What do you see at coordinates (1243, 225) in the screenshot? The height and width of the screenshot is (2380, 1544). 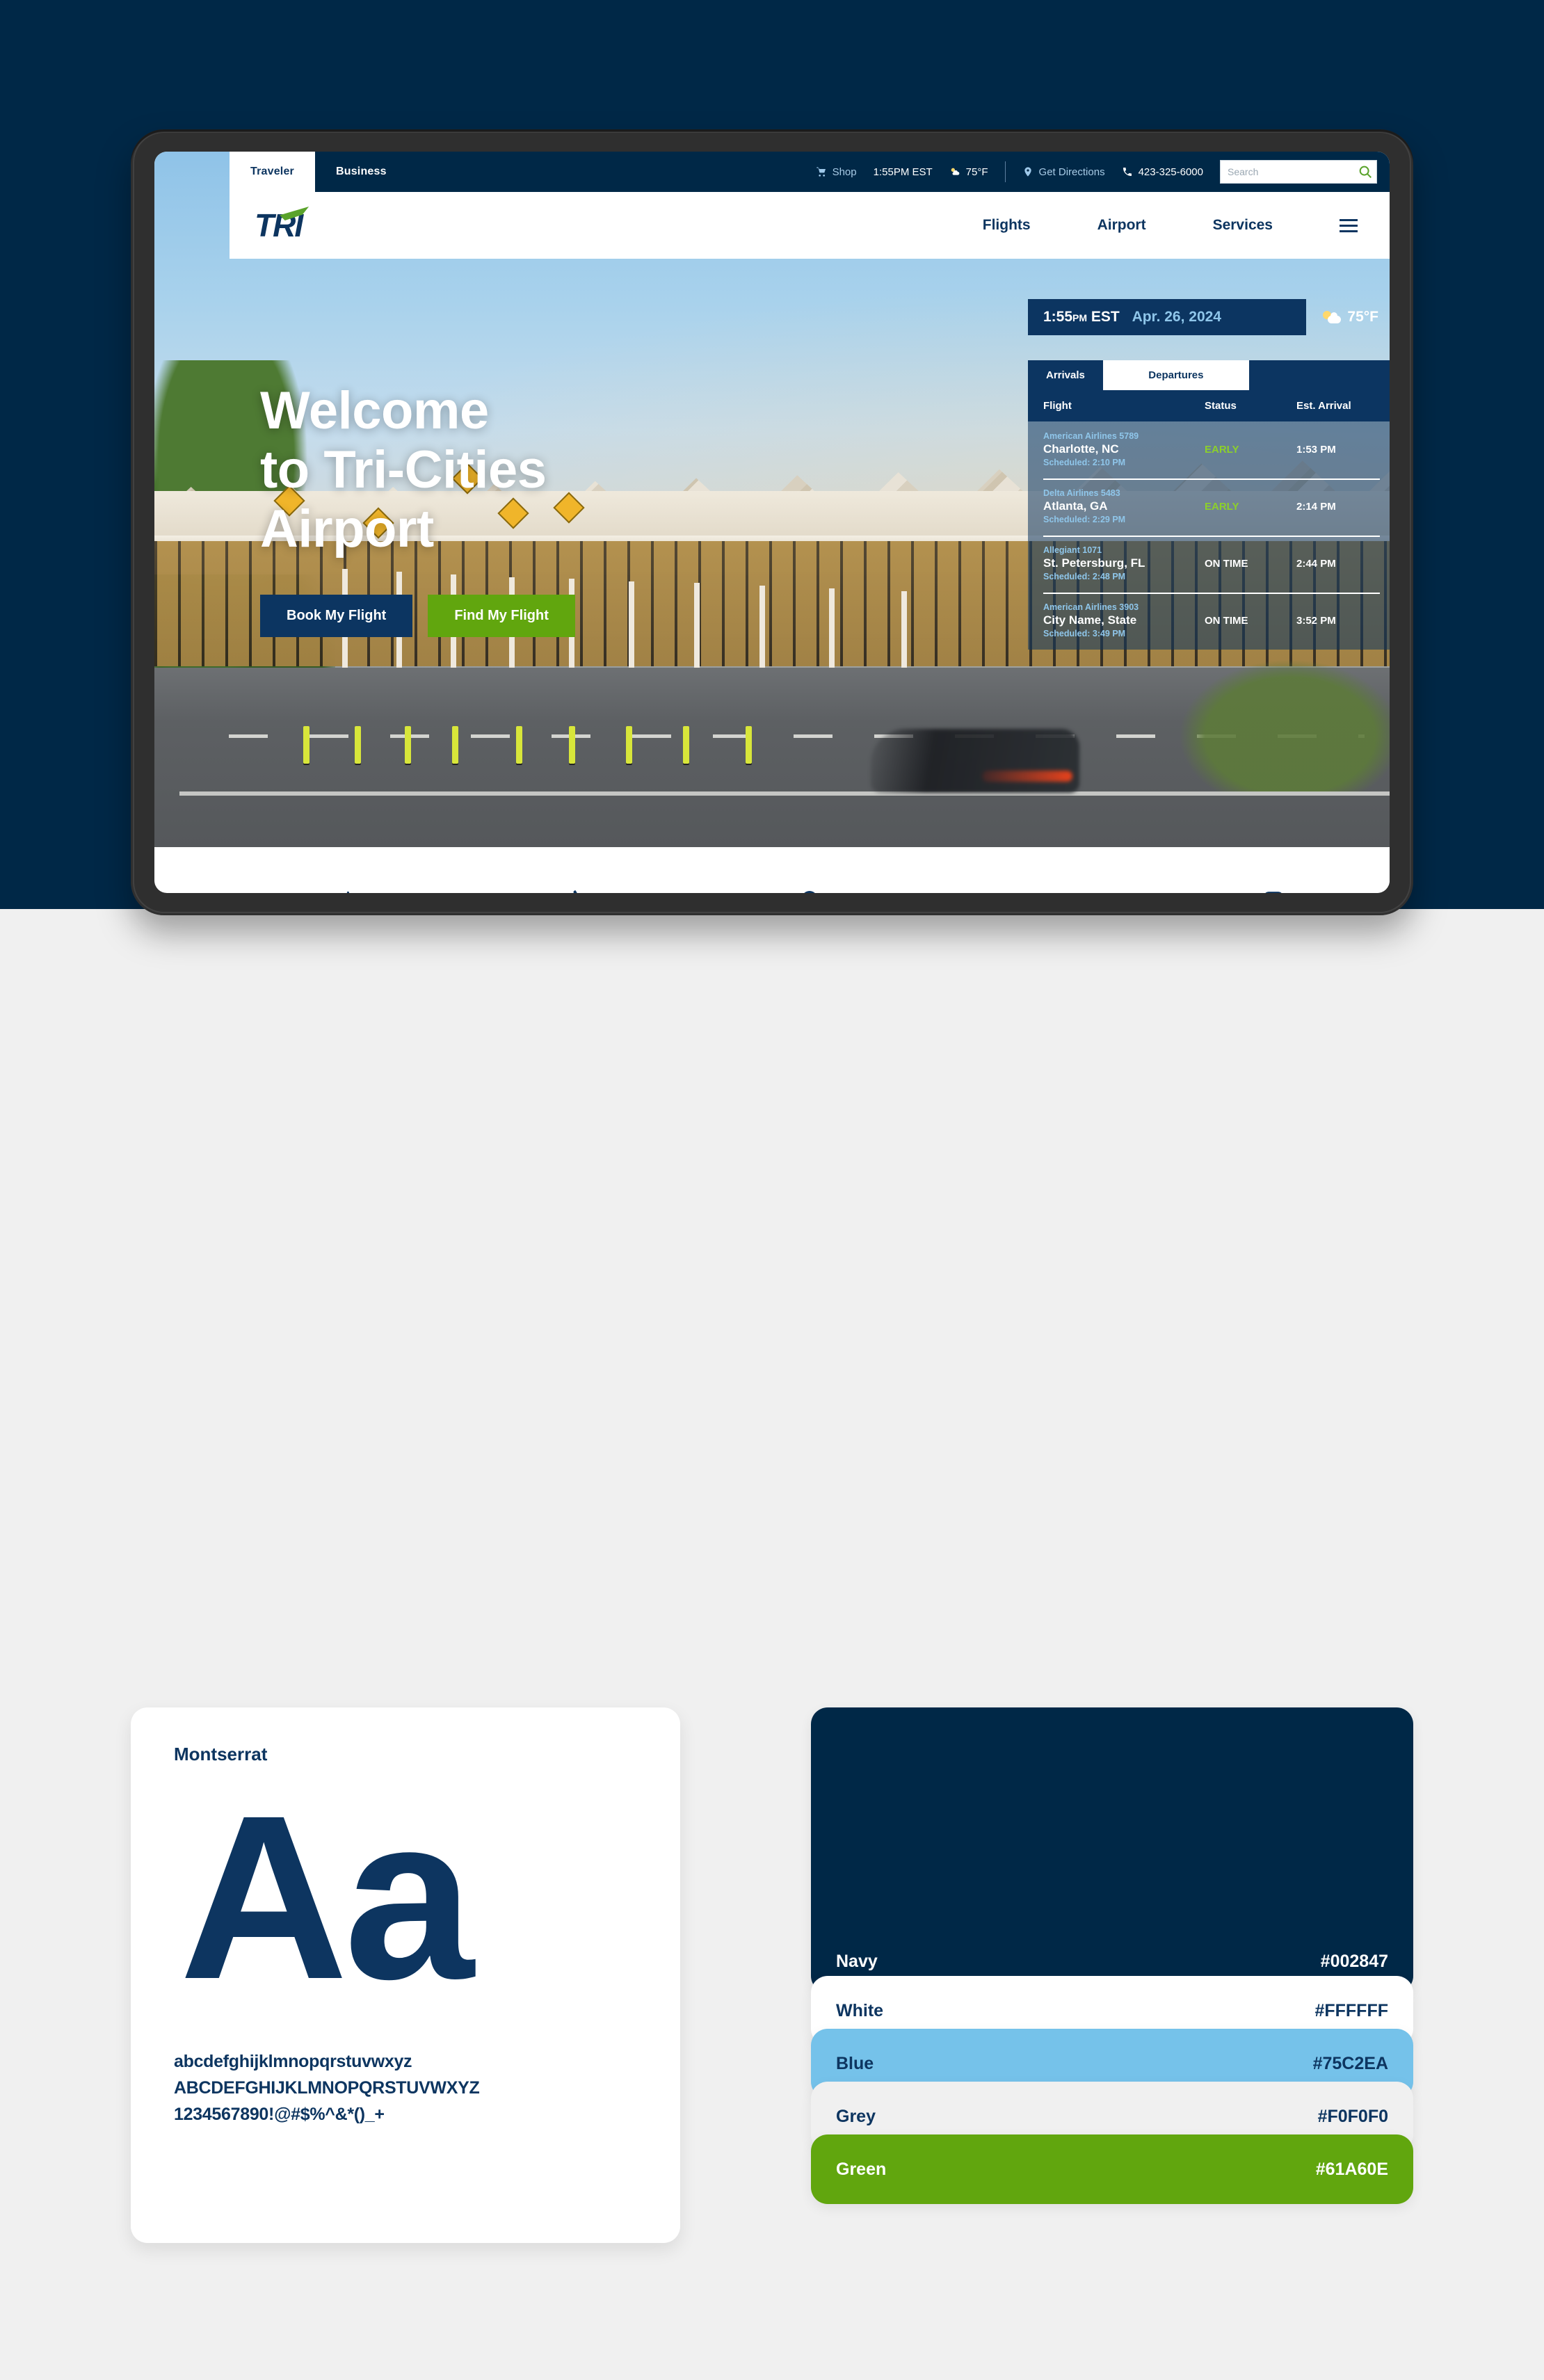 I see `nav-link-services: Services` at bounding box center [1243, 225].